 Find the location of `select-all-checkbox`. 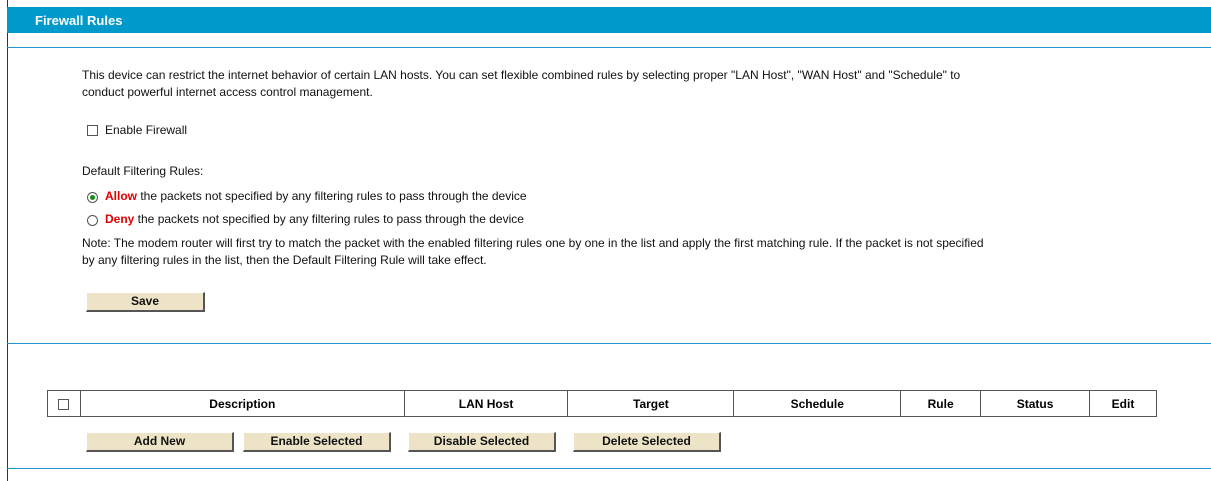

select-all-checkbox is located at coordinates (64, 404).